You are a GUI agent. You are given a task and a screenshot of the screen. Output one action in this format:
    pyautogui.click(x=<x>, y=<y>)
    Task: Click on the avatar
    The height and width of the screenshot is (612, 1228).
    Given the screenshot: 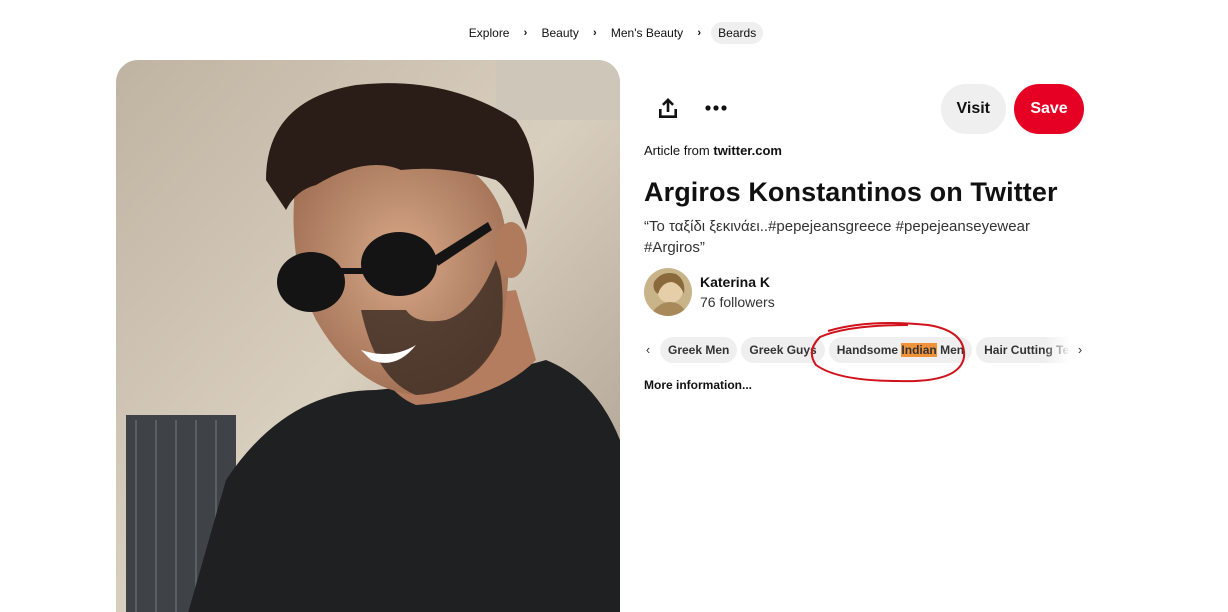 What is the action you would take?
    pyautogui.click(x=668, y=292)
    